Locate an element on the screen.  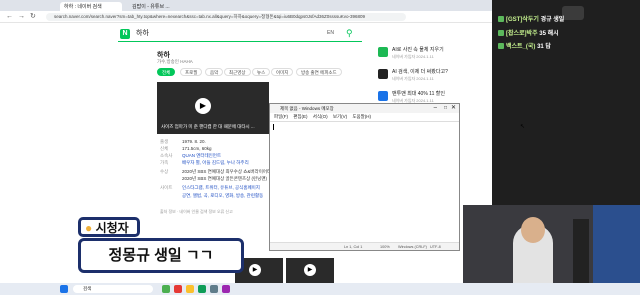
status-position: Ln 1, Col 1 is located at coordinates (353, 247).